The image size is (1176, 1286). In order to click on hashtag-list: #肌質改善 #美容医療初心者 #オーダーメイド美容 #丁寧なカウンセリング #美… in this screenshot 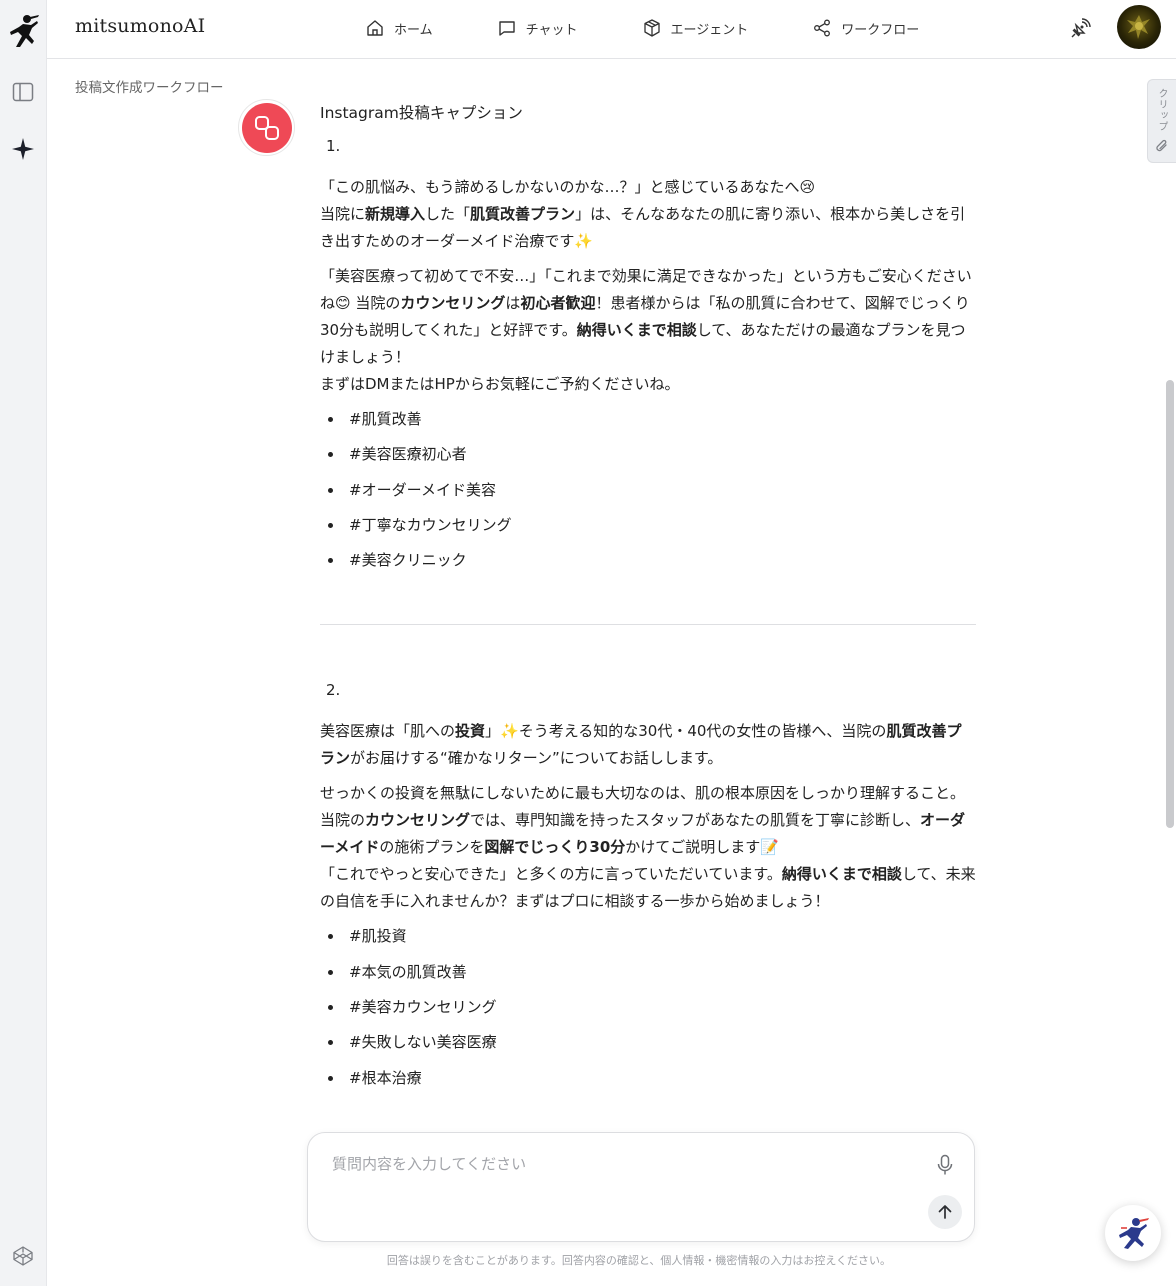, I will do `click(648, 494)`.